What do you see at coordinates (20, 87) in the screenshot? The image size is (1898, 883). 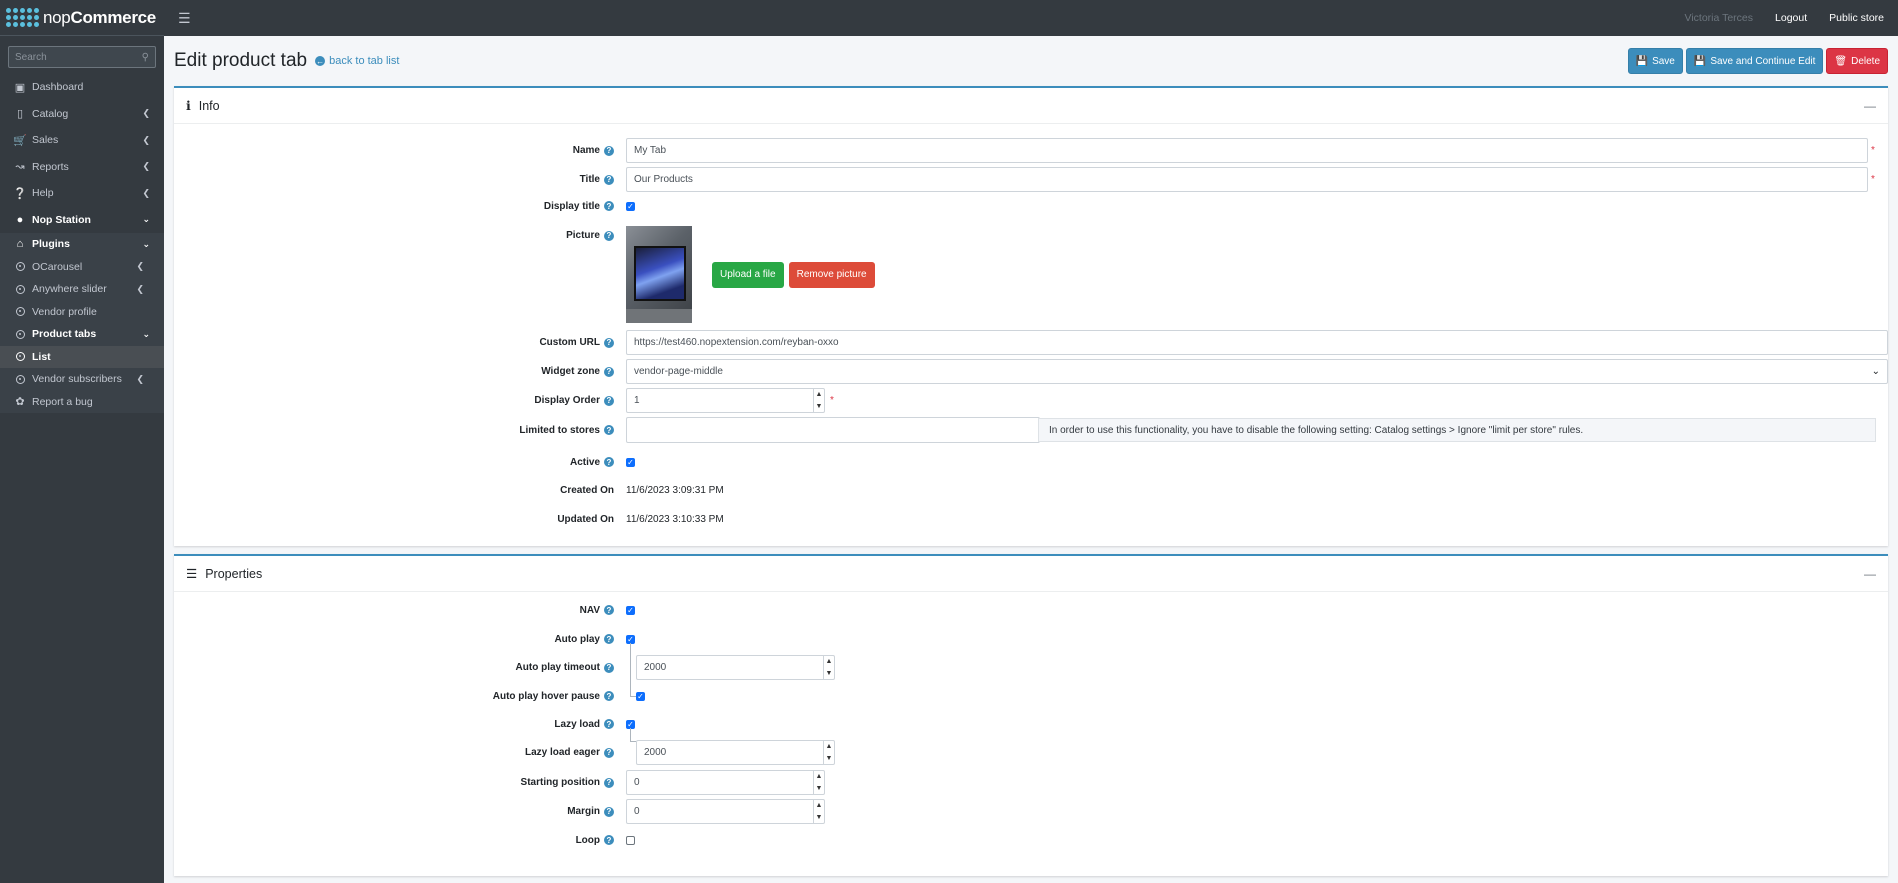 I see `monitor-icon: ▣` at bounding box center [20, 87].